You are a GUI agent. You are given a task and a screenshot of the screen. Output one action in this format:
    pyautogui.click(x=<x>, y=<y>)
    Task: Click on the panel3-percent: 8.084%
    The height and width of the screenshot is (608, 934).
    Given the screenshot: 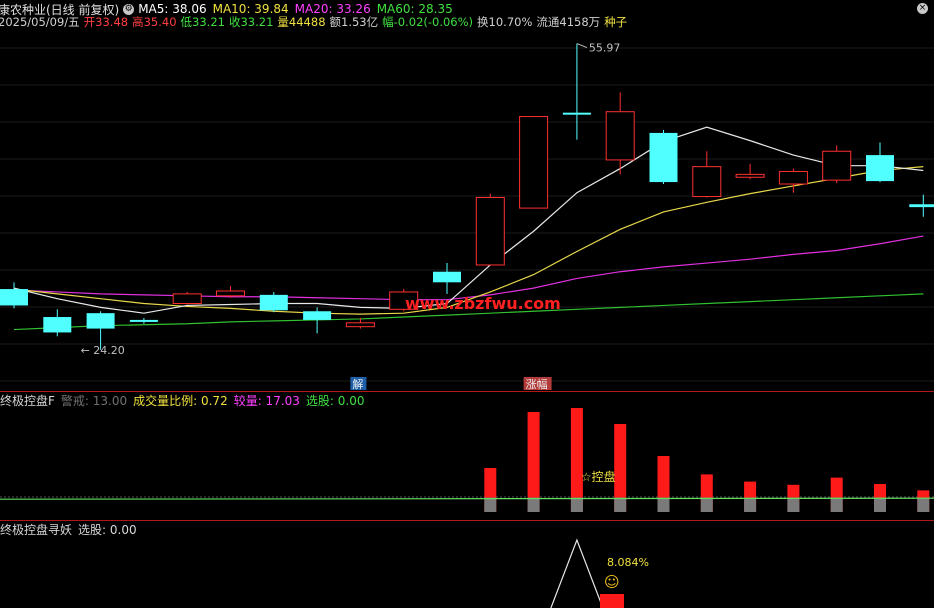 What is the action you would take?
    pyautogui.click(x=628, y=562)
    